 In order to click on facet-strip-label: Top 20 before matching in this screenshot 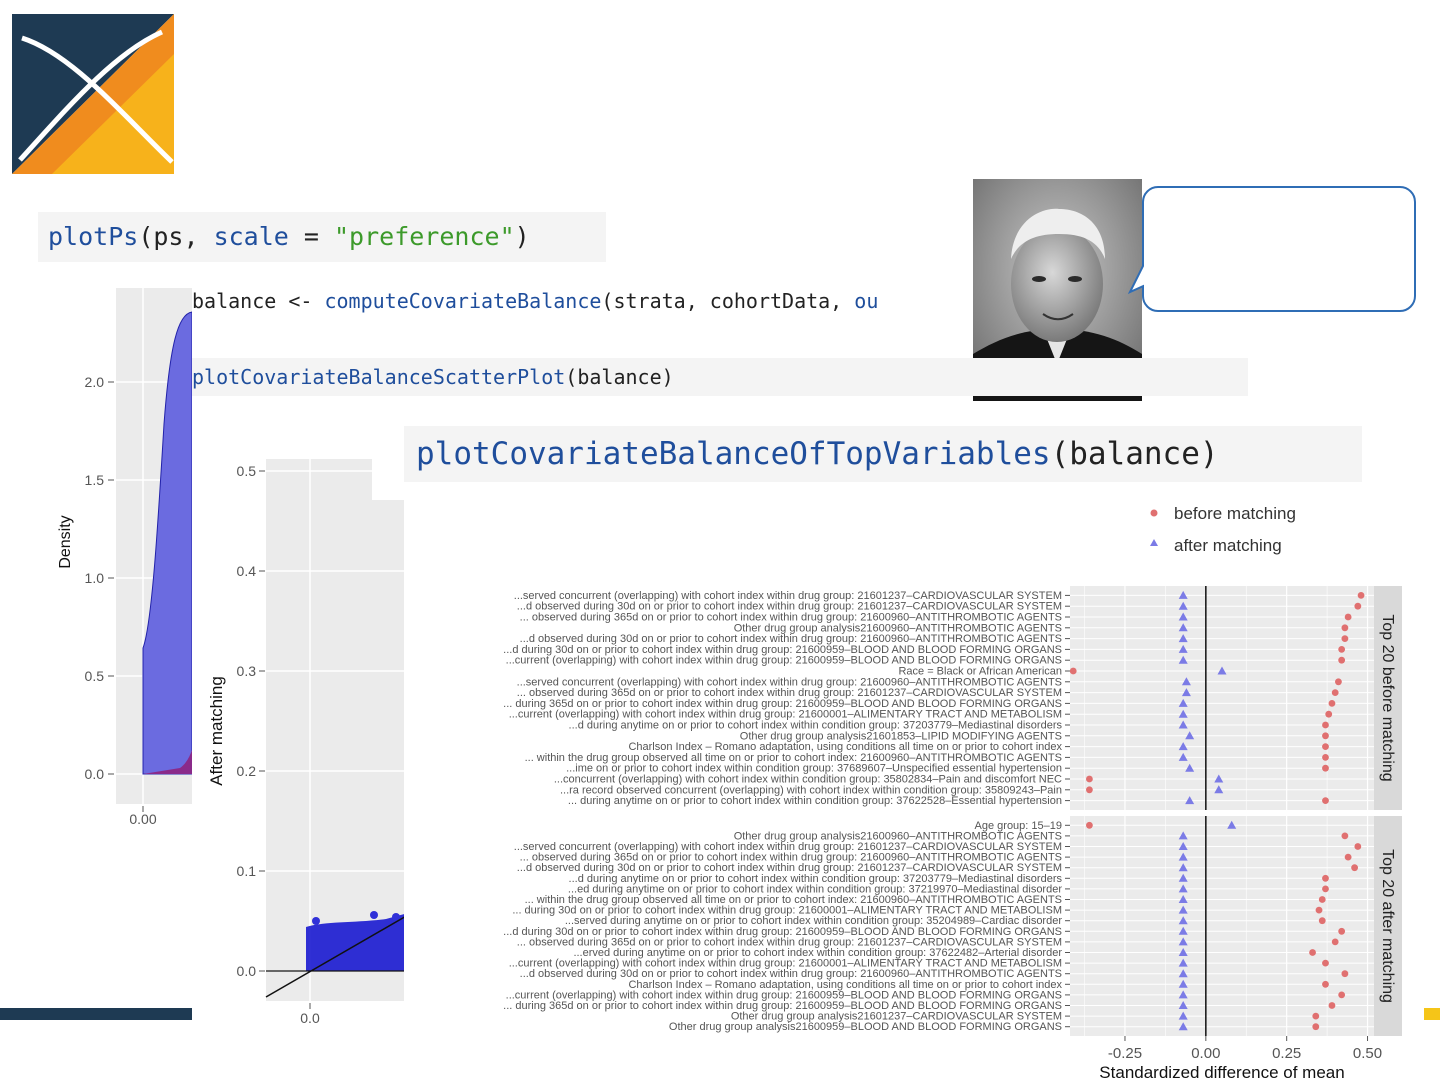, I will do `click(1387, 697)`.